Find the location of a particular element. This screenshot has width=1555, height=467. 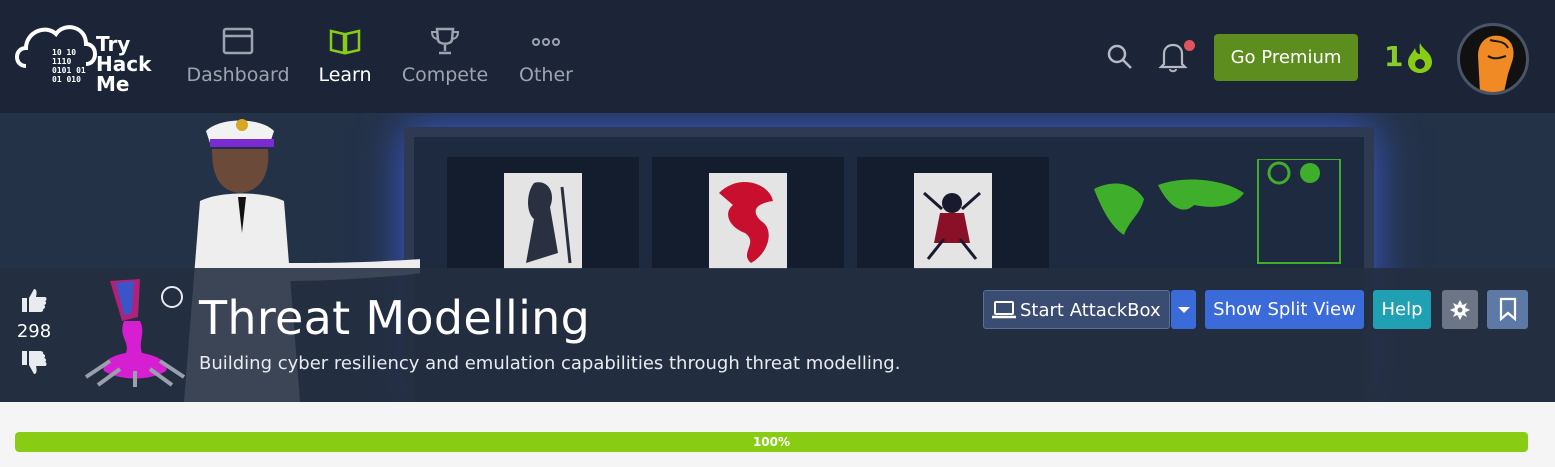

dashboard-icon is located at coordinates (238, 41).